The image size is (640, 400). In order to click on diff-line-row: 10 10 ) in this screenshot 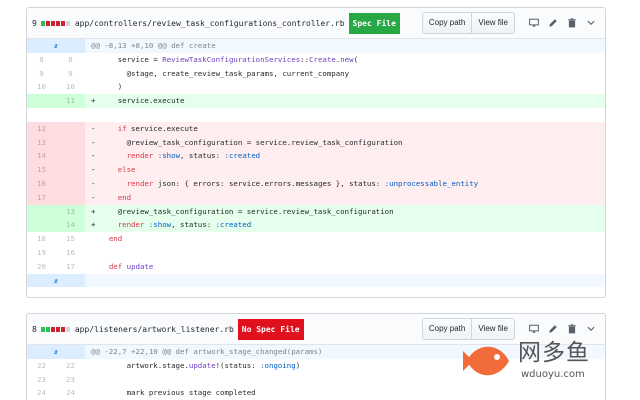, I will do `click(316, 87)`.